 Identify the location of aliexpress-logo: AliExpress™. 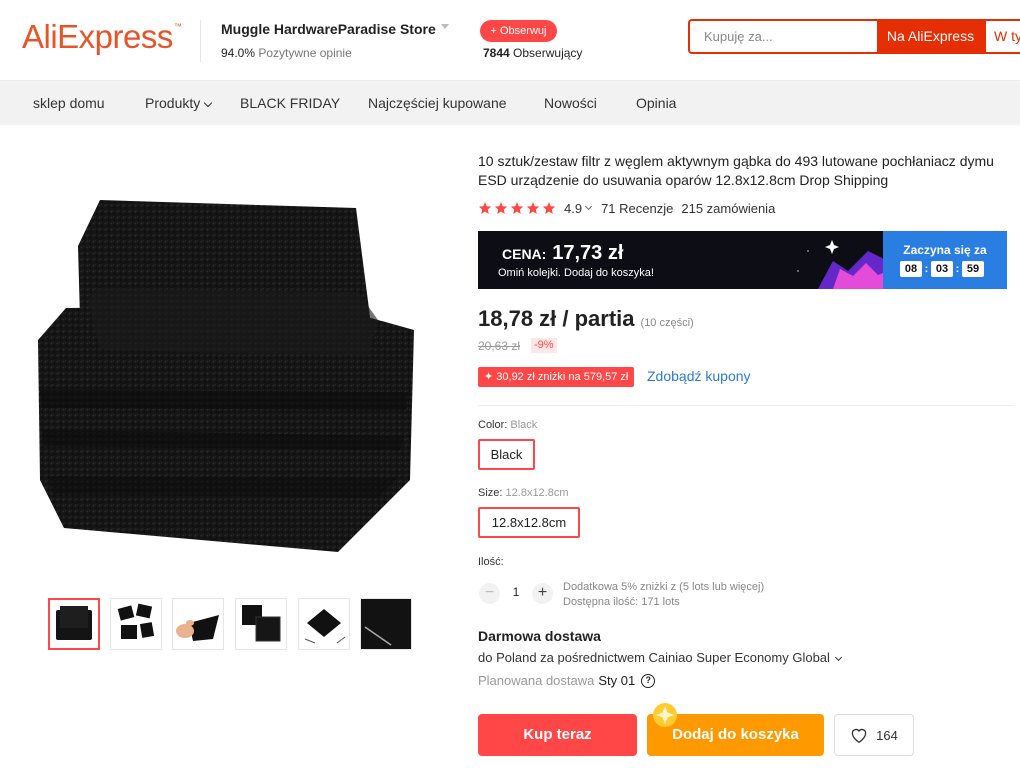
(102, 37).